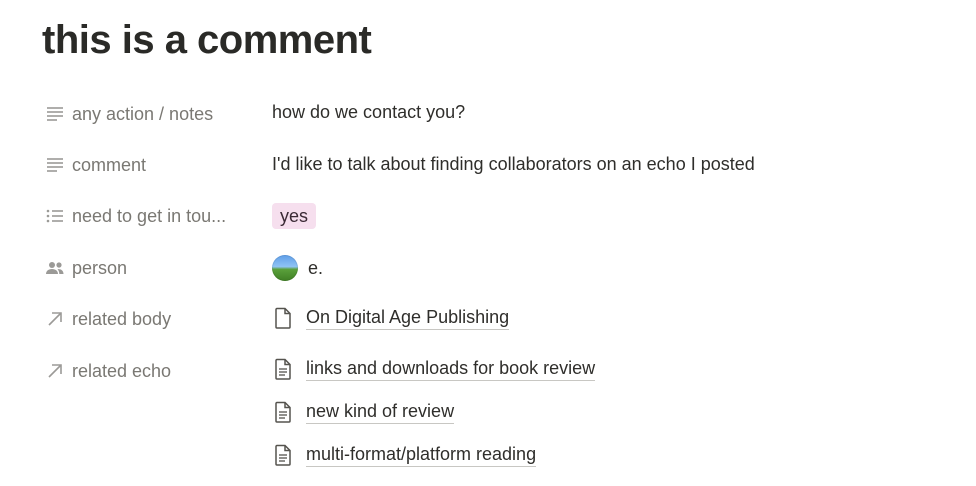  Describe the element at coordinates (283, 318) in the screenshot. I see `page-icon` at that location.